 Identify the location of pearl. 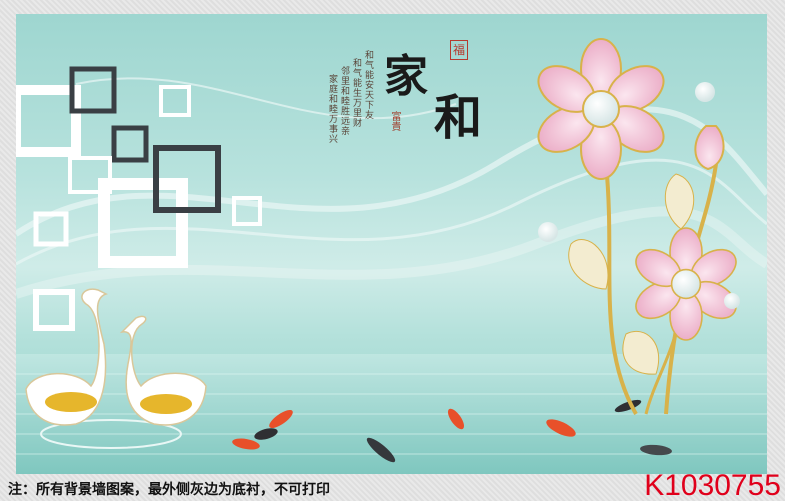
(705, 92).